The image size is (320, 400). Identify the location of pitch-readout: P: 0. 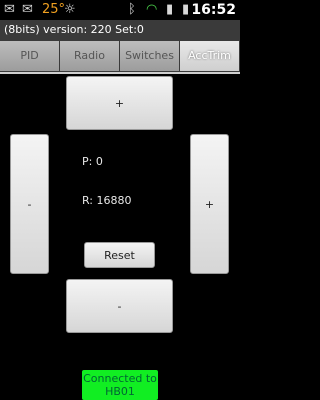
(92, 161).